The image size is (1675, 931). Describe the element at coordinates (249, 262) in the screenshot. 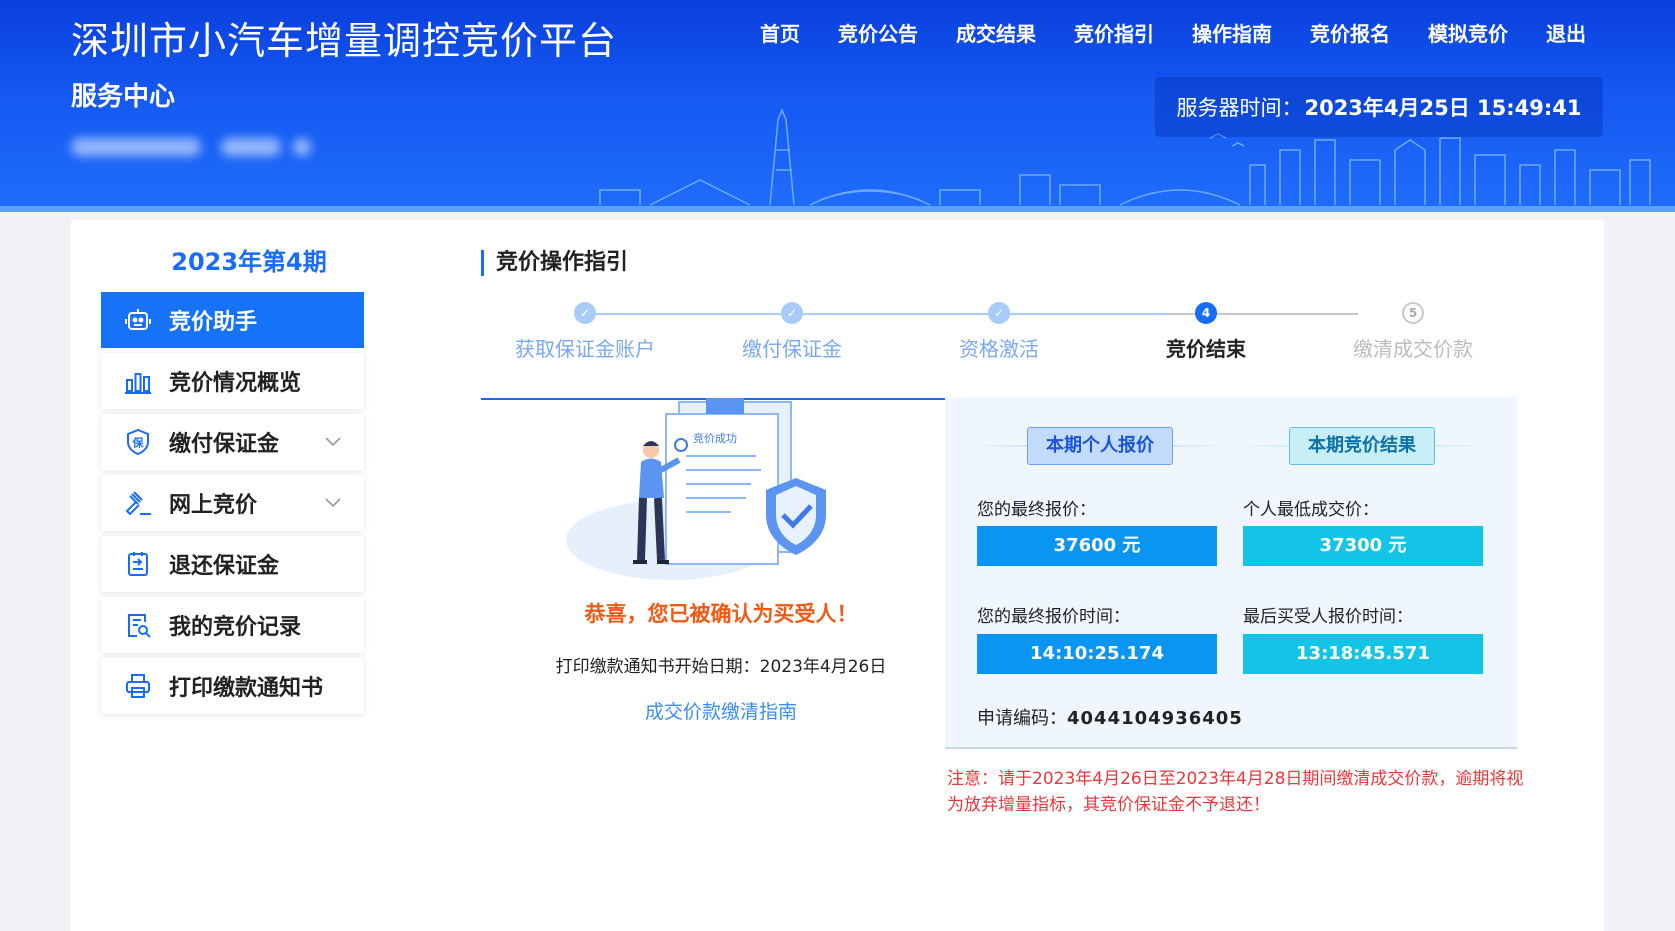

I see `bidding-period: 2023年第4期` at that location.